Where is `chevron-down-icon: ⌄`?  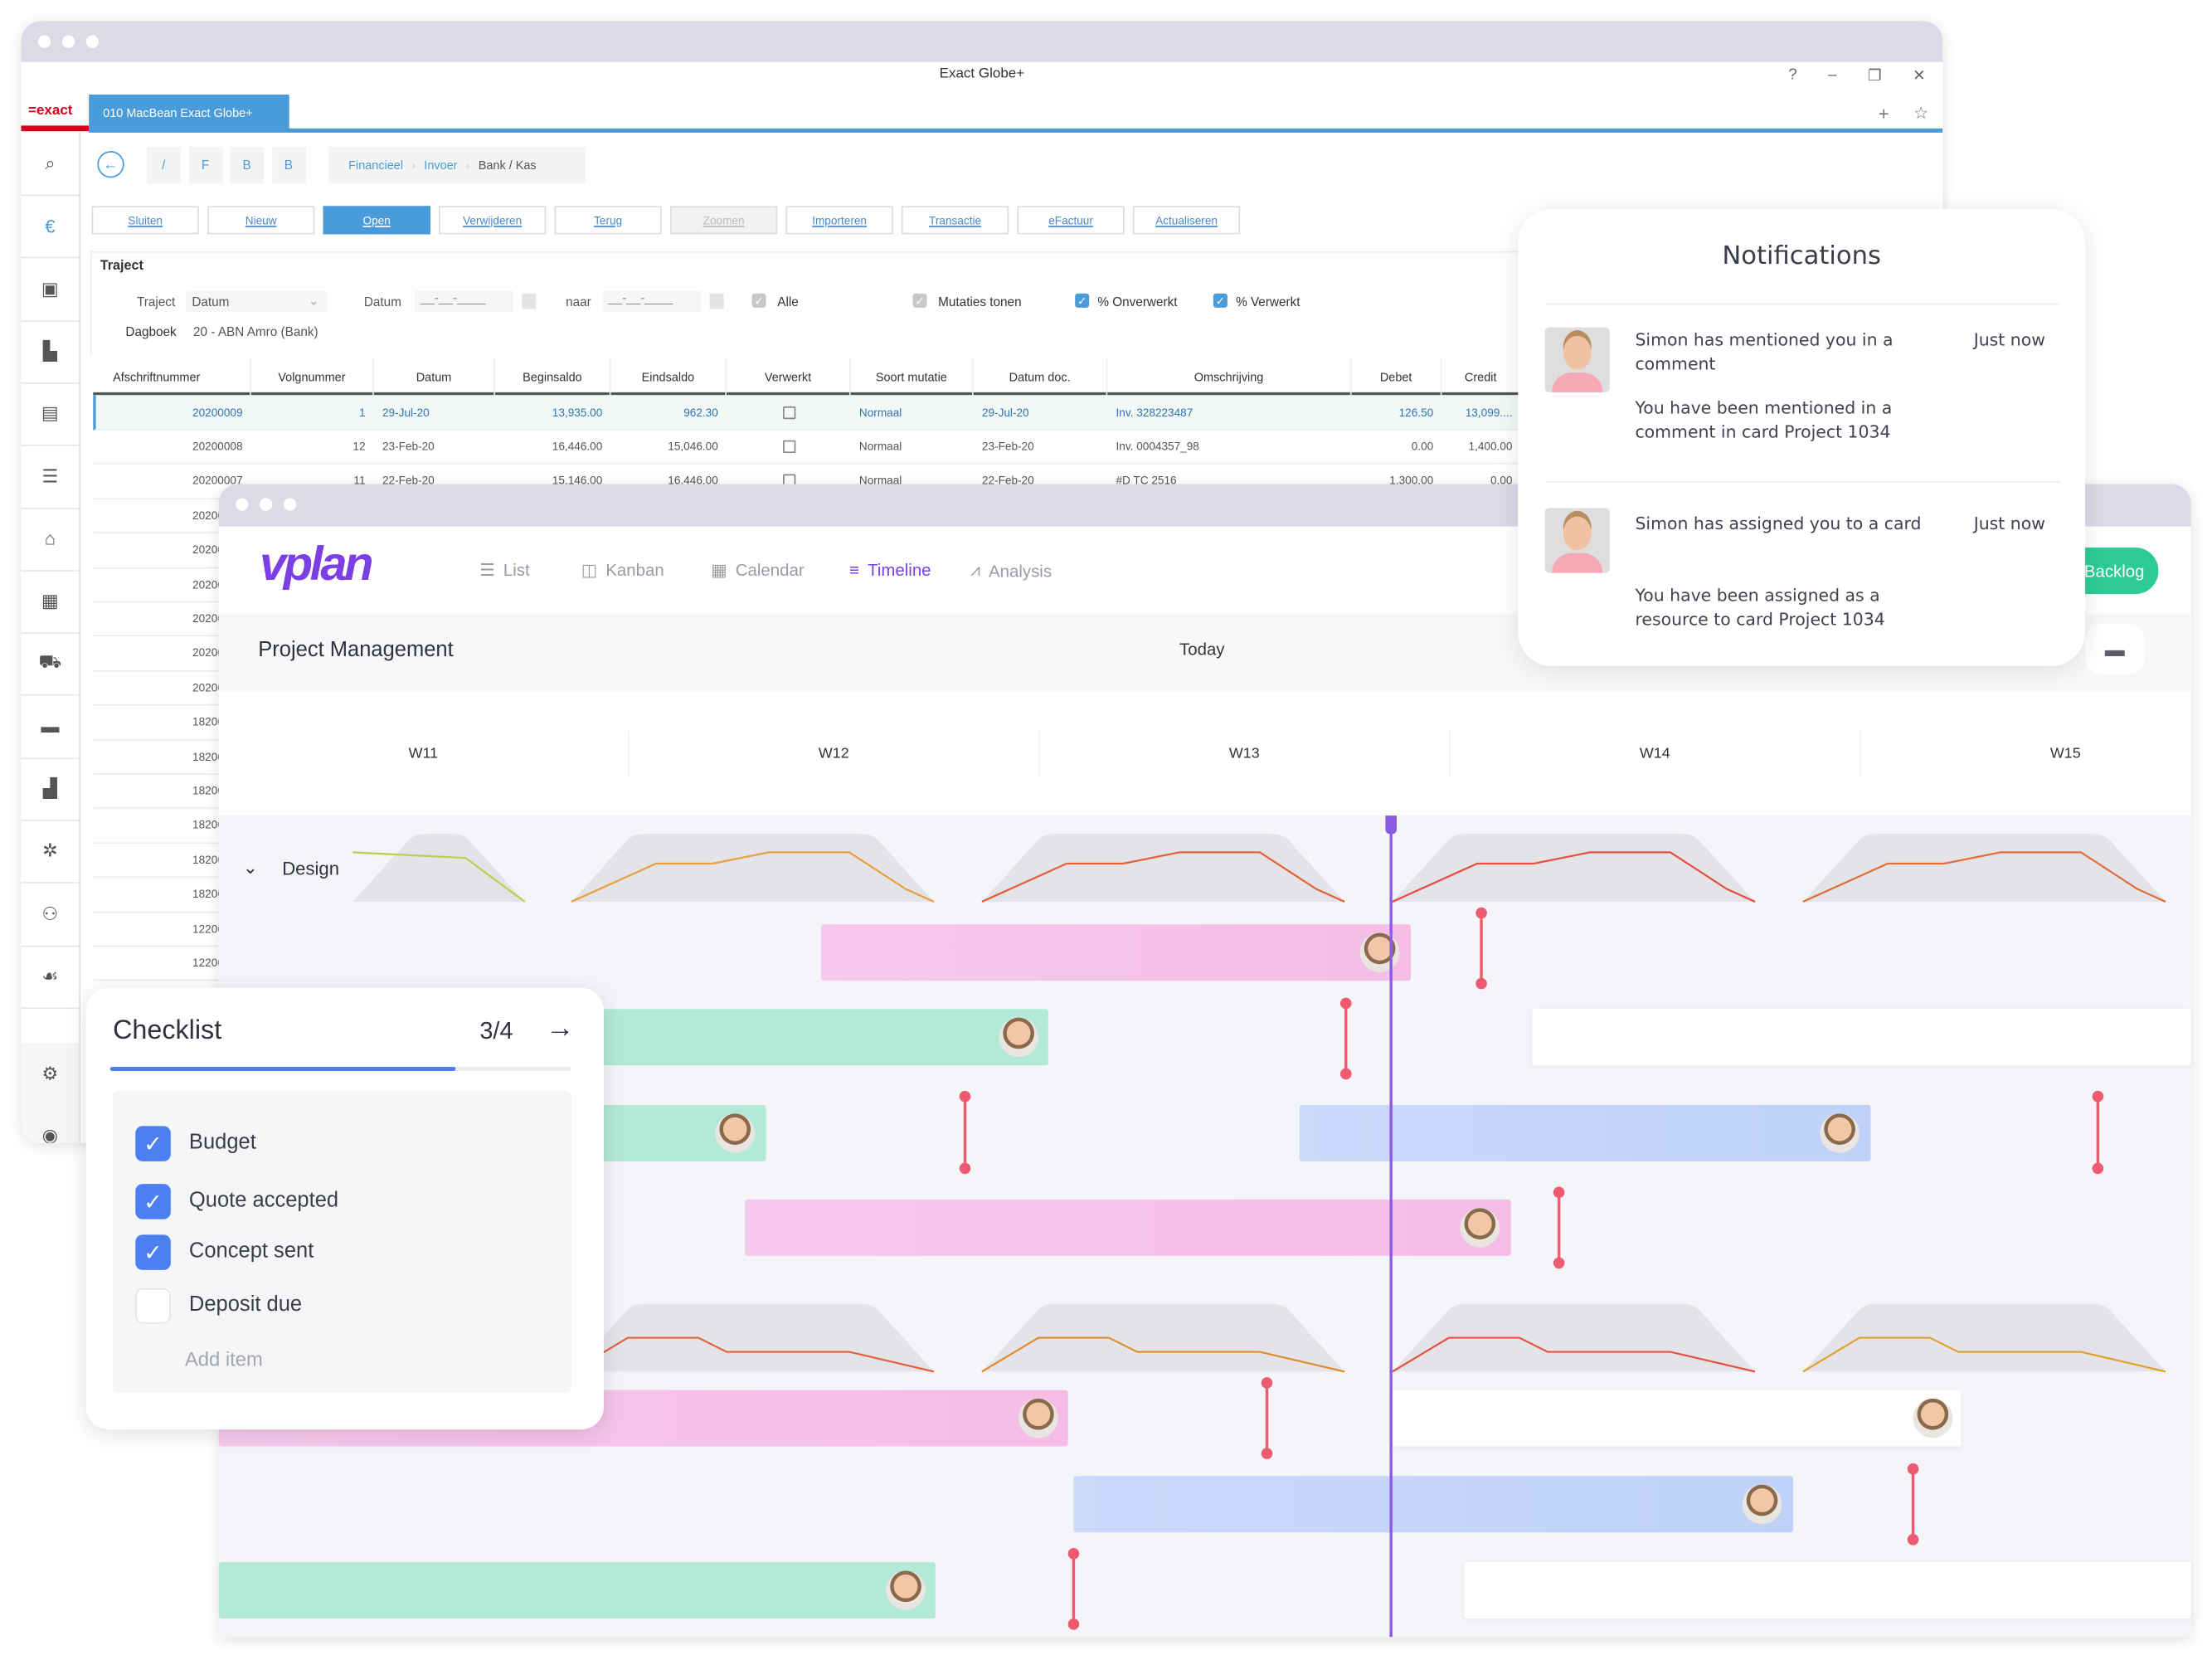
chevron-down-icon: ⌄ is located at coordinates (251, 868).